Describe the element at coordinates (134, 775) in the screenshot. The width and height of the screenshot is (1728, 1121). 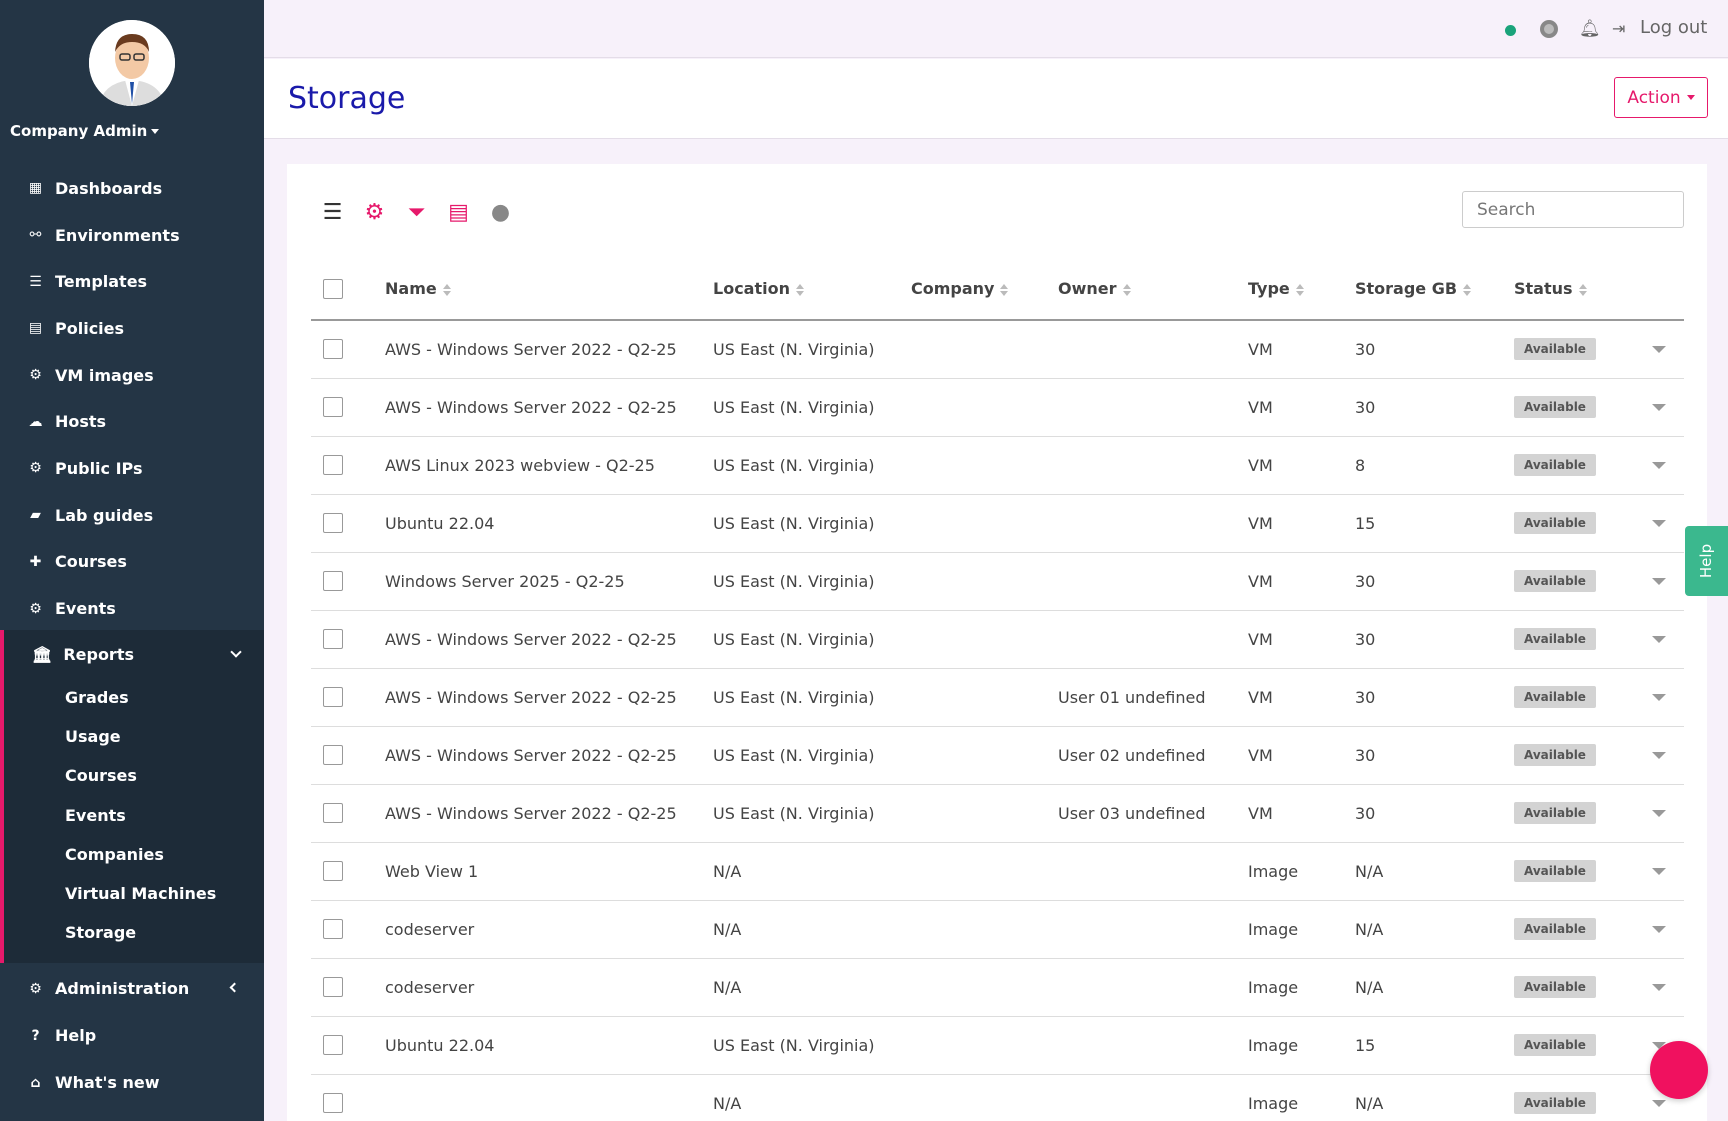
I see `sidebar-subitem-courses: Courses` at that location.